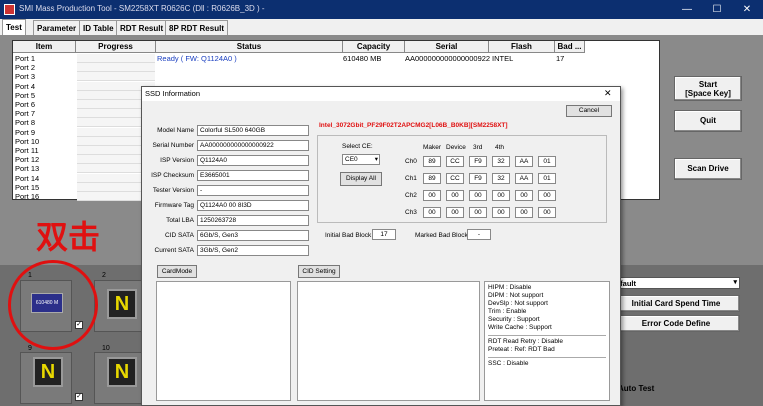 This screenshot has height=406, width=763. Describe the element at coordinates (747, 9) in the screenshot. I see `close-button: ✕` at that location.